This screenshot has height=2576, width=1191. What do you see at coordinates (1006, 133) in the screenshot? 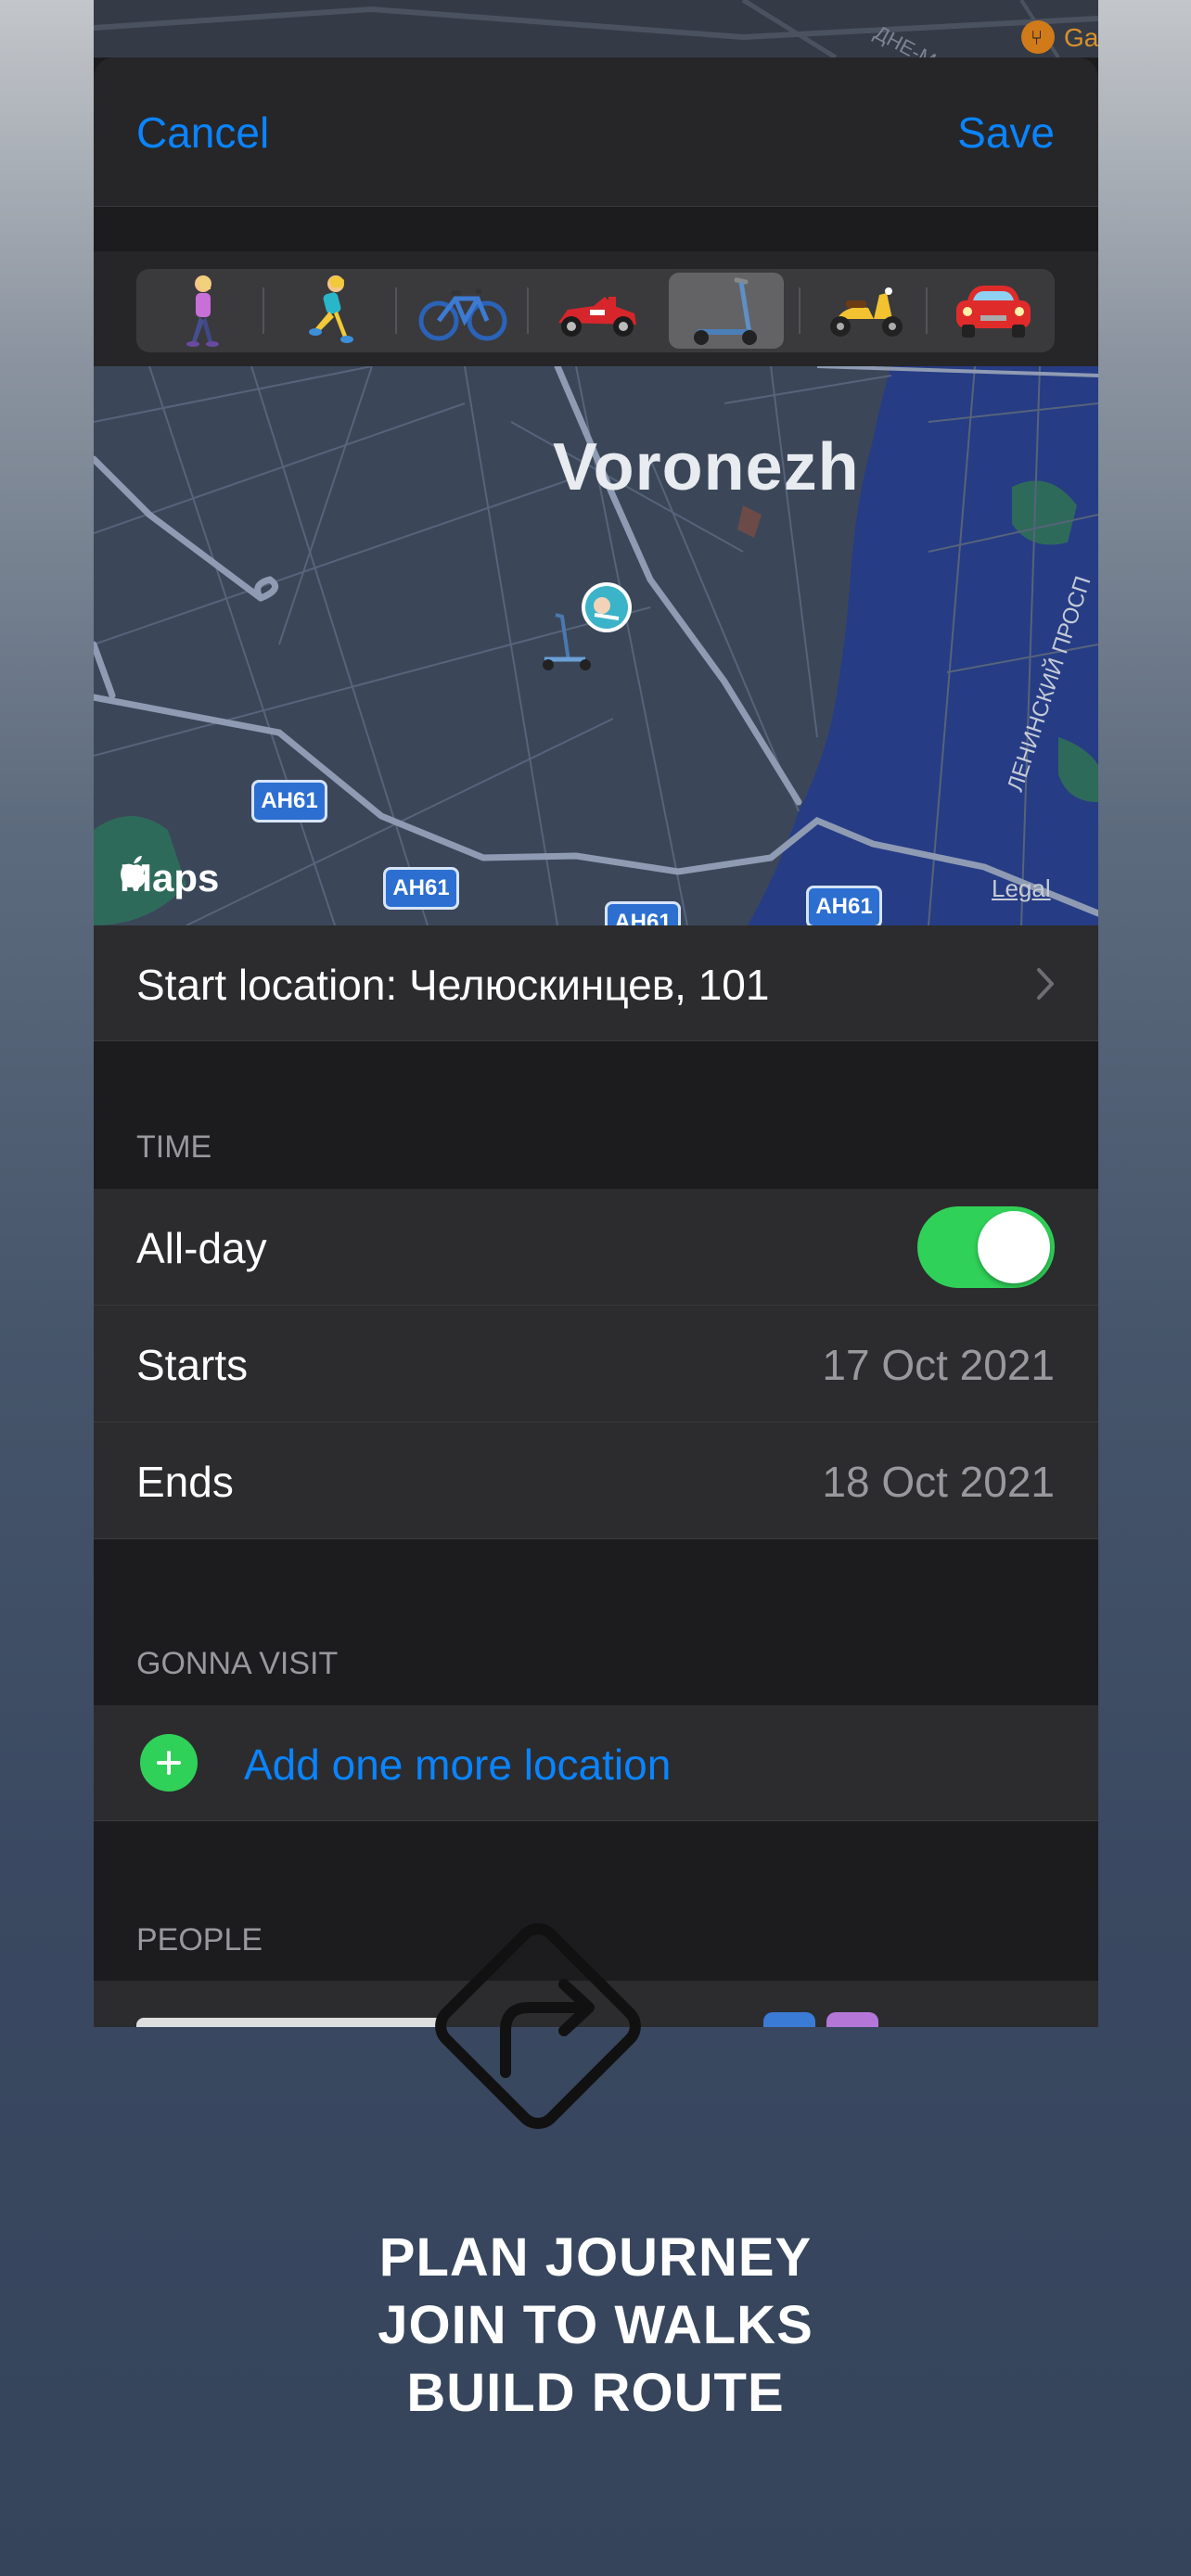
I see `save-button: Save` at bounding box center [1006, 133].